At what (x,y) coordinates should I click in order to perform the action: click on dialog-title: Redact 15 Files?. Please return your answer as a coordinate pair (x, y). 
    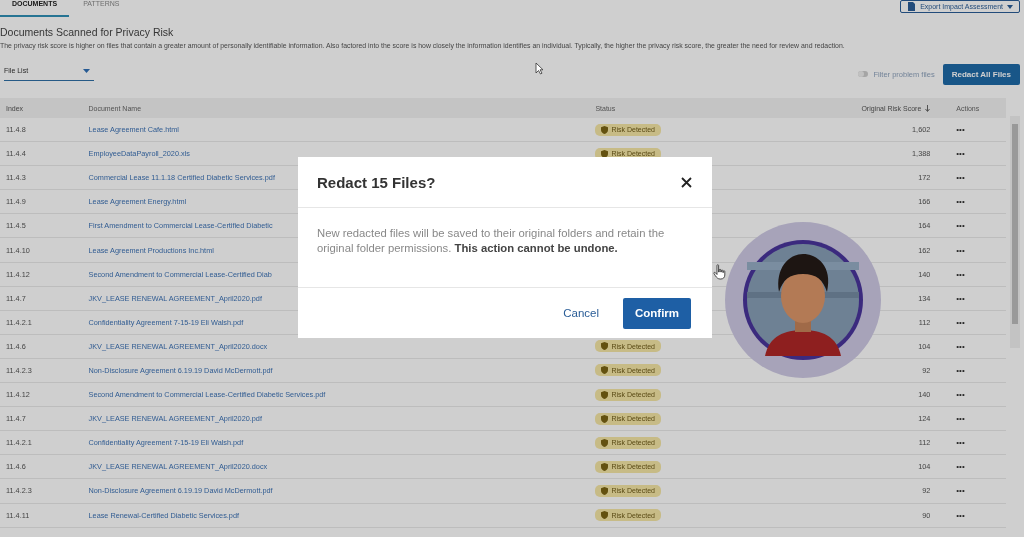
    Looking at the image, I should click on (376, 182).